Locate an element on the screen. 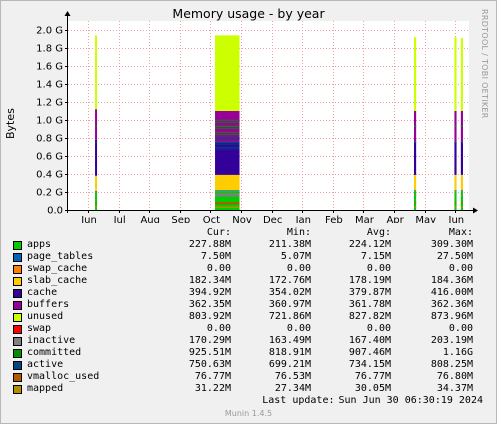 The image size is (497, 424). legend-value-min: 721.86M is located at coordinates (289, 316).